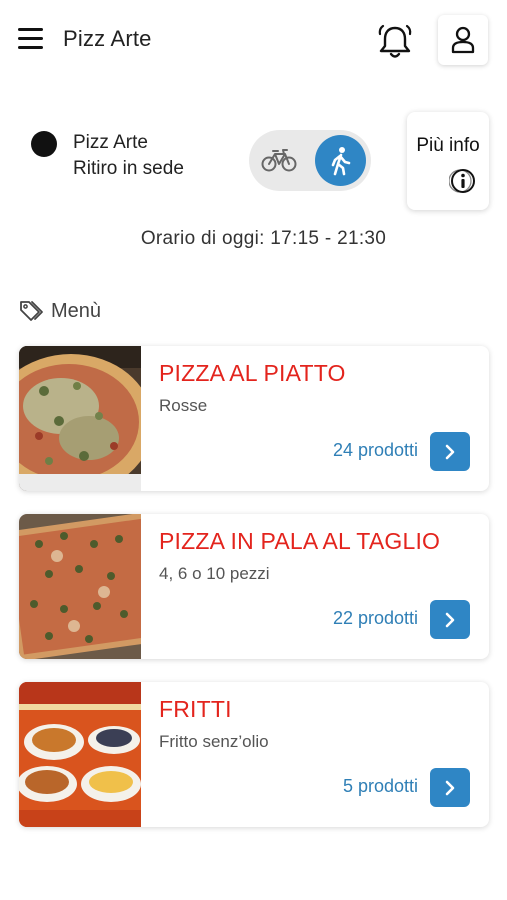 The width and height of the screenshot is (507, 900). Describe the element at coordinates (107, 38) in the screenshot. I see `page-title: Pizz Arte` at that location.